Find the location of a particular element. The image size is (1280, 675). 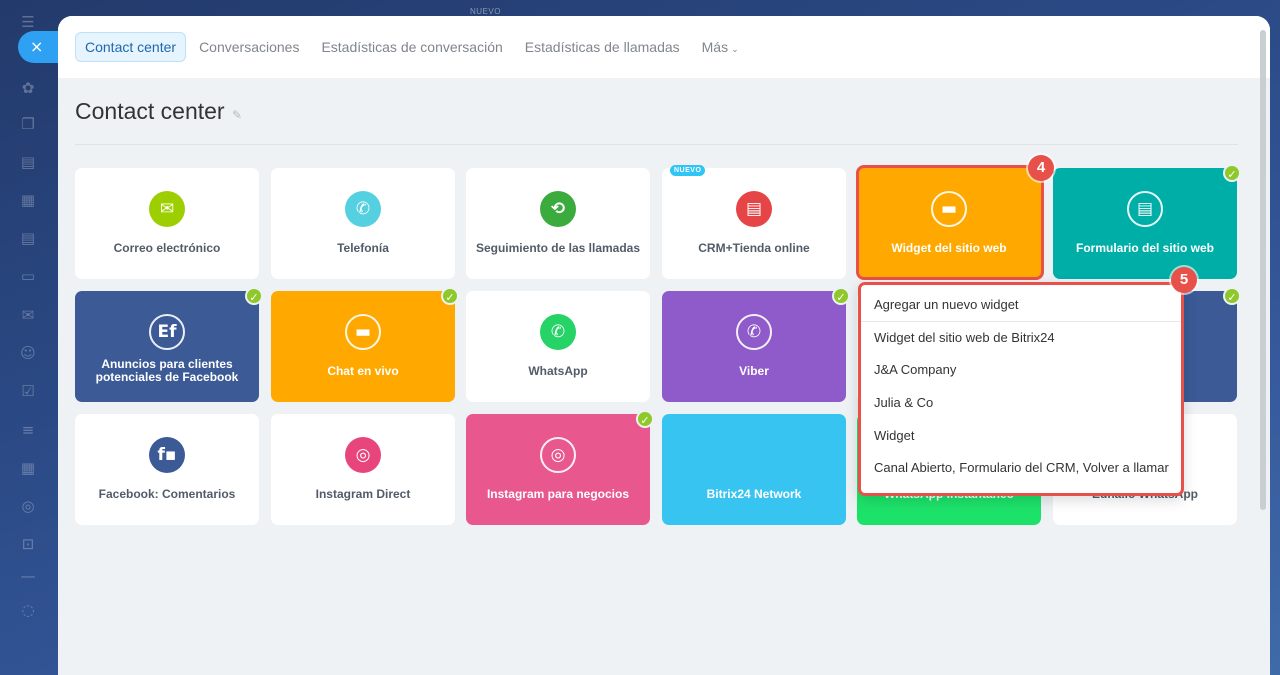

close-slider-button: × is located at coordinates (40, 47).